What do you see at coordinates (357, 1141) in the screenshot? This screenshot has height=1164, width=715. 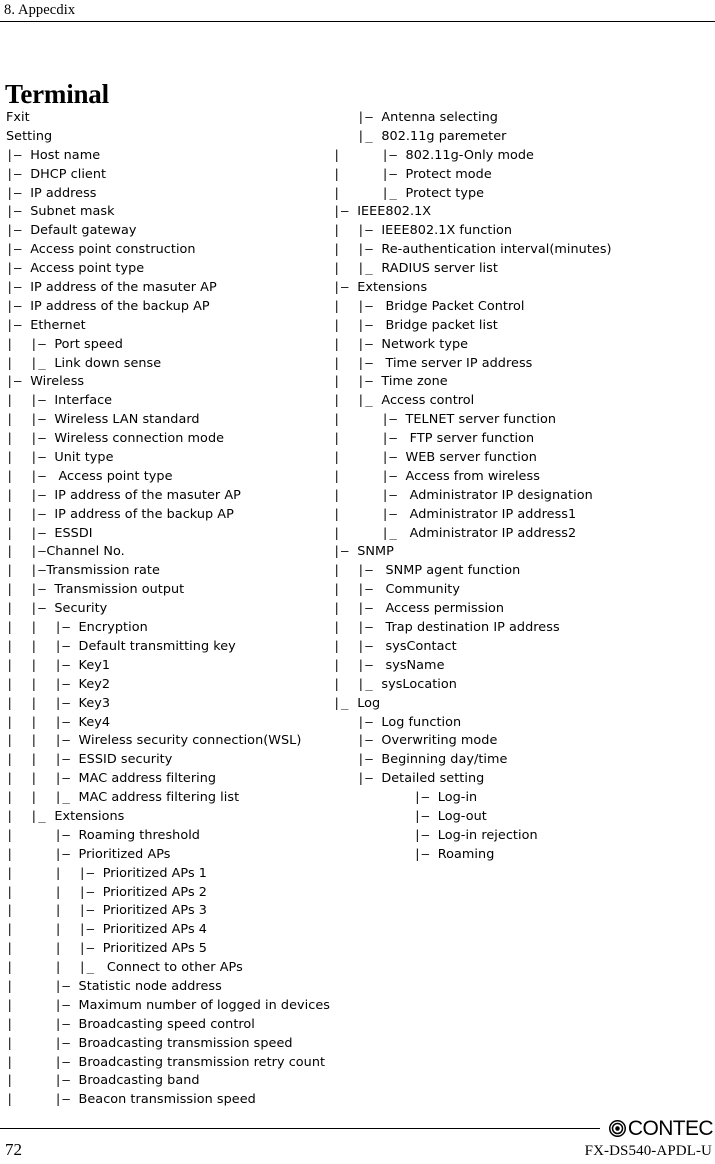 I see `page-footer: CONTEC 72 FX-DS540-APDL-U` at bounding box center [357, 1141].